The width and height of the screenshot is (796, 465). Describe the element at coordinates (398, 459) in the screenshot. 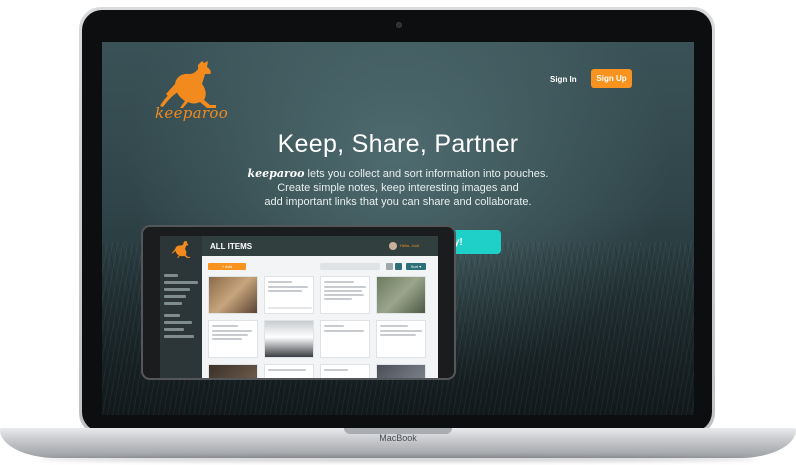

I see `laptop-shadow` at that location.